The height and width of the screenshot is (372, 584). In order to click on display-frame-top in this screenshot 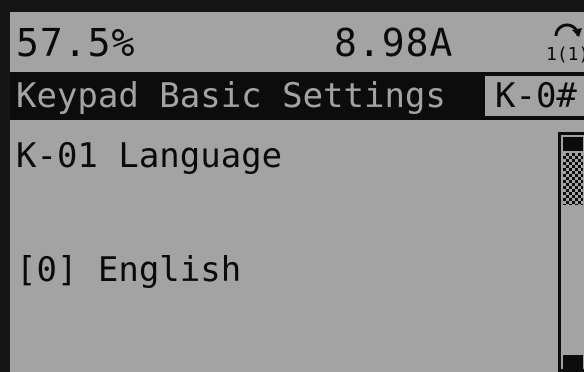, I will do `click(292, 6)`.